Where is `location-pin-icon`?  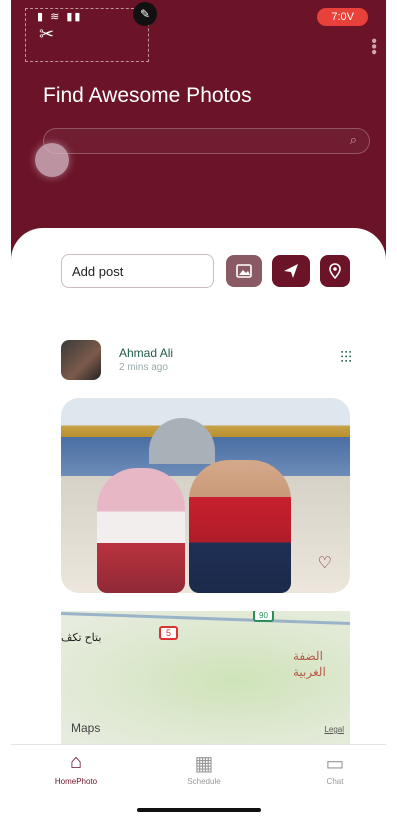 location-pin-icon is located at coordinates (335, 271).